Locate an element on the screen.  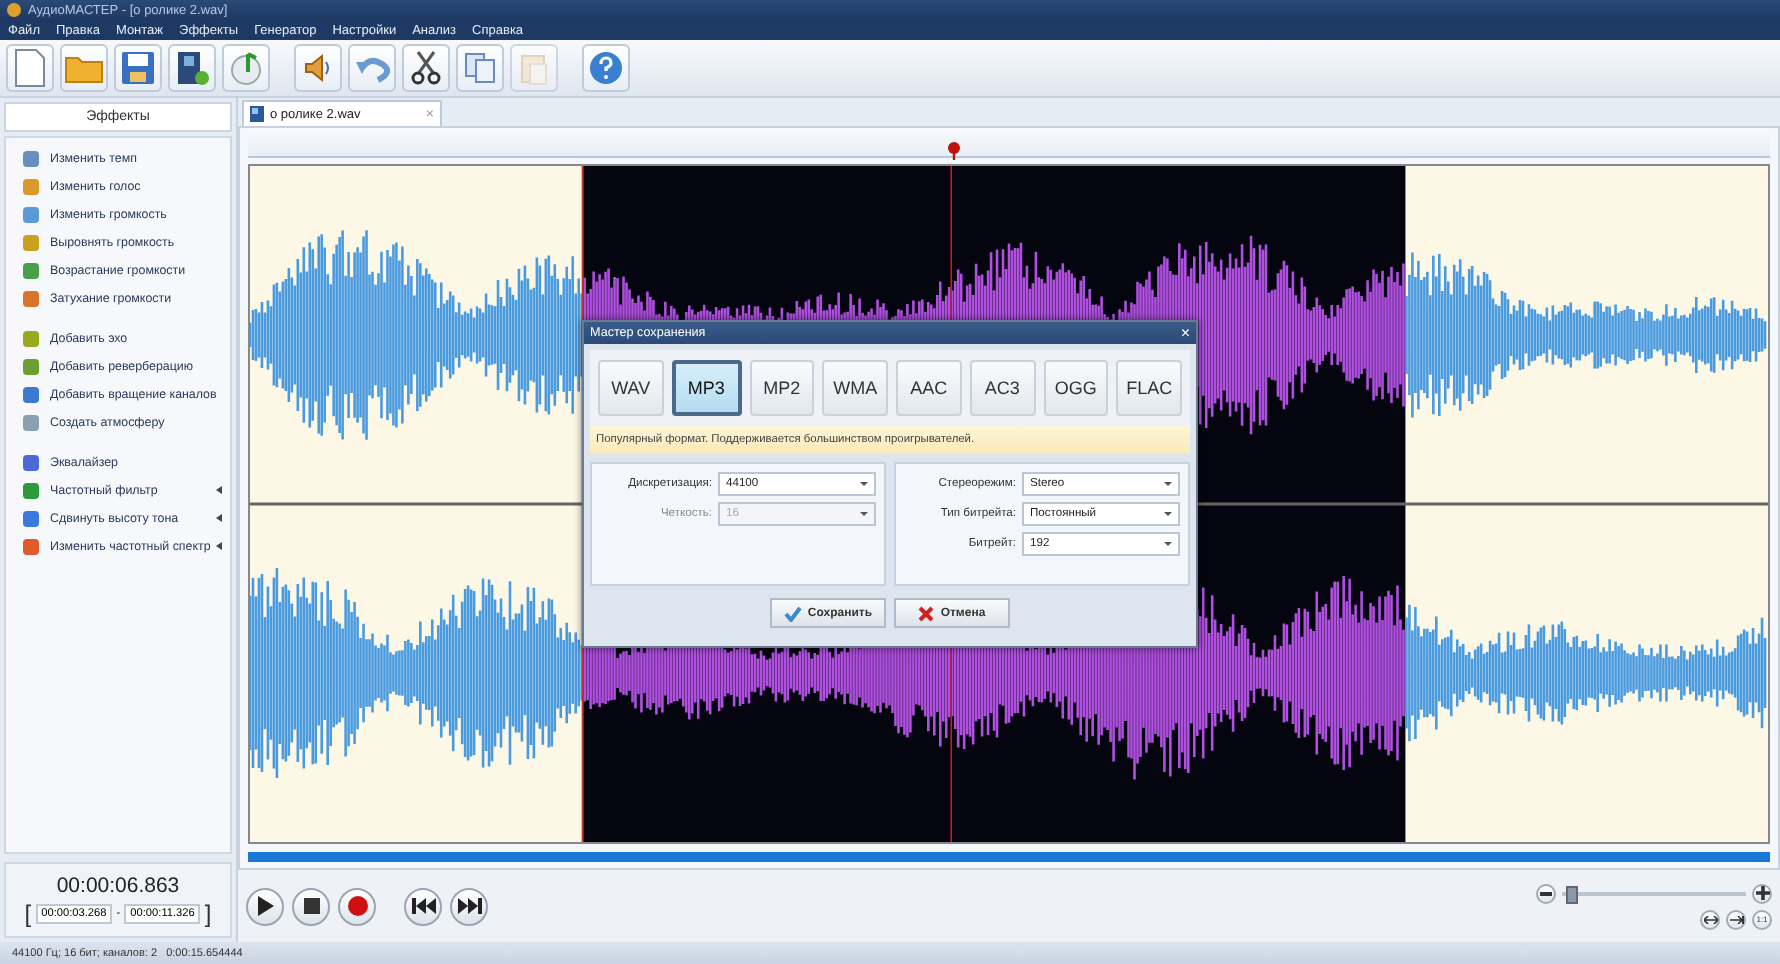
new-file-icon is located at coordinates (30, 68).